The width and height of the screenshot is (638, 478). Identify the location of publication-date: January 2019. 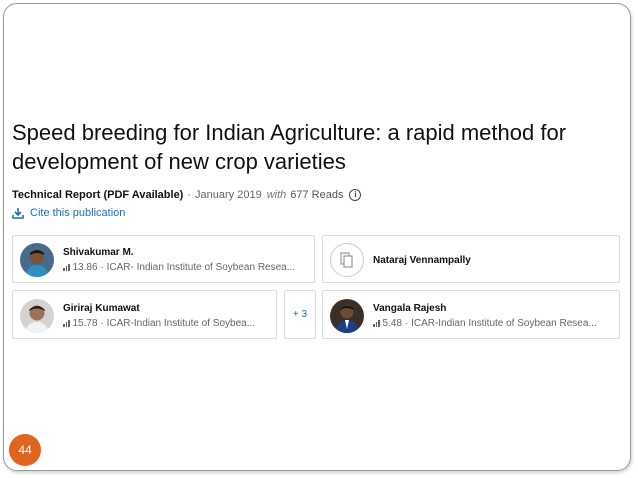
(228, 195).